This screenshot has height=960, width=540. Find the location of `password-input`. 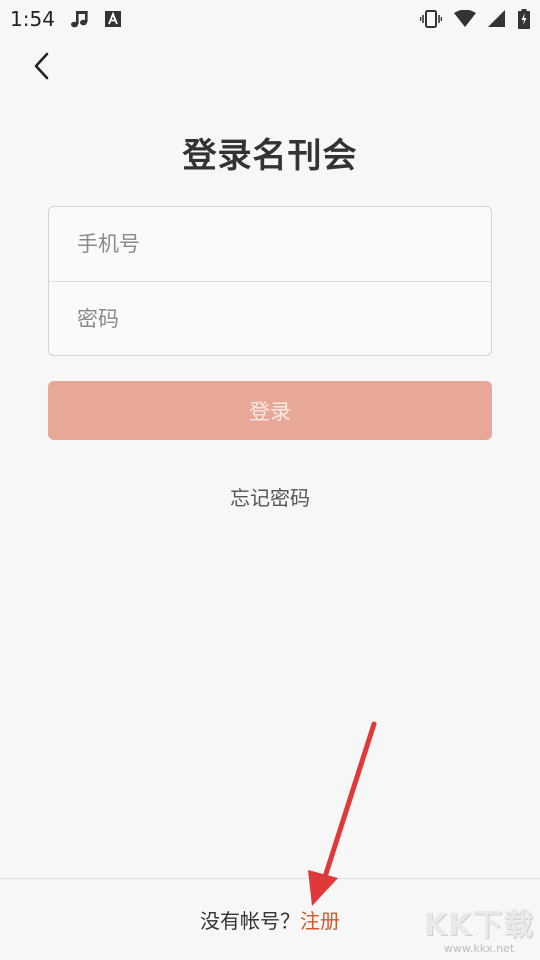

password-input is located at coordinates (283, 318).